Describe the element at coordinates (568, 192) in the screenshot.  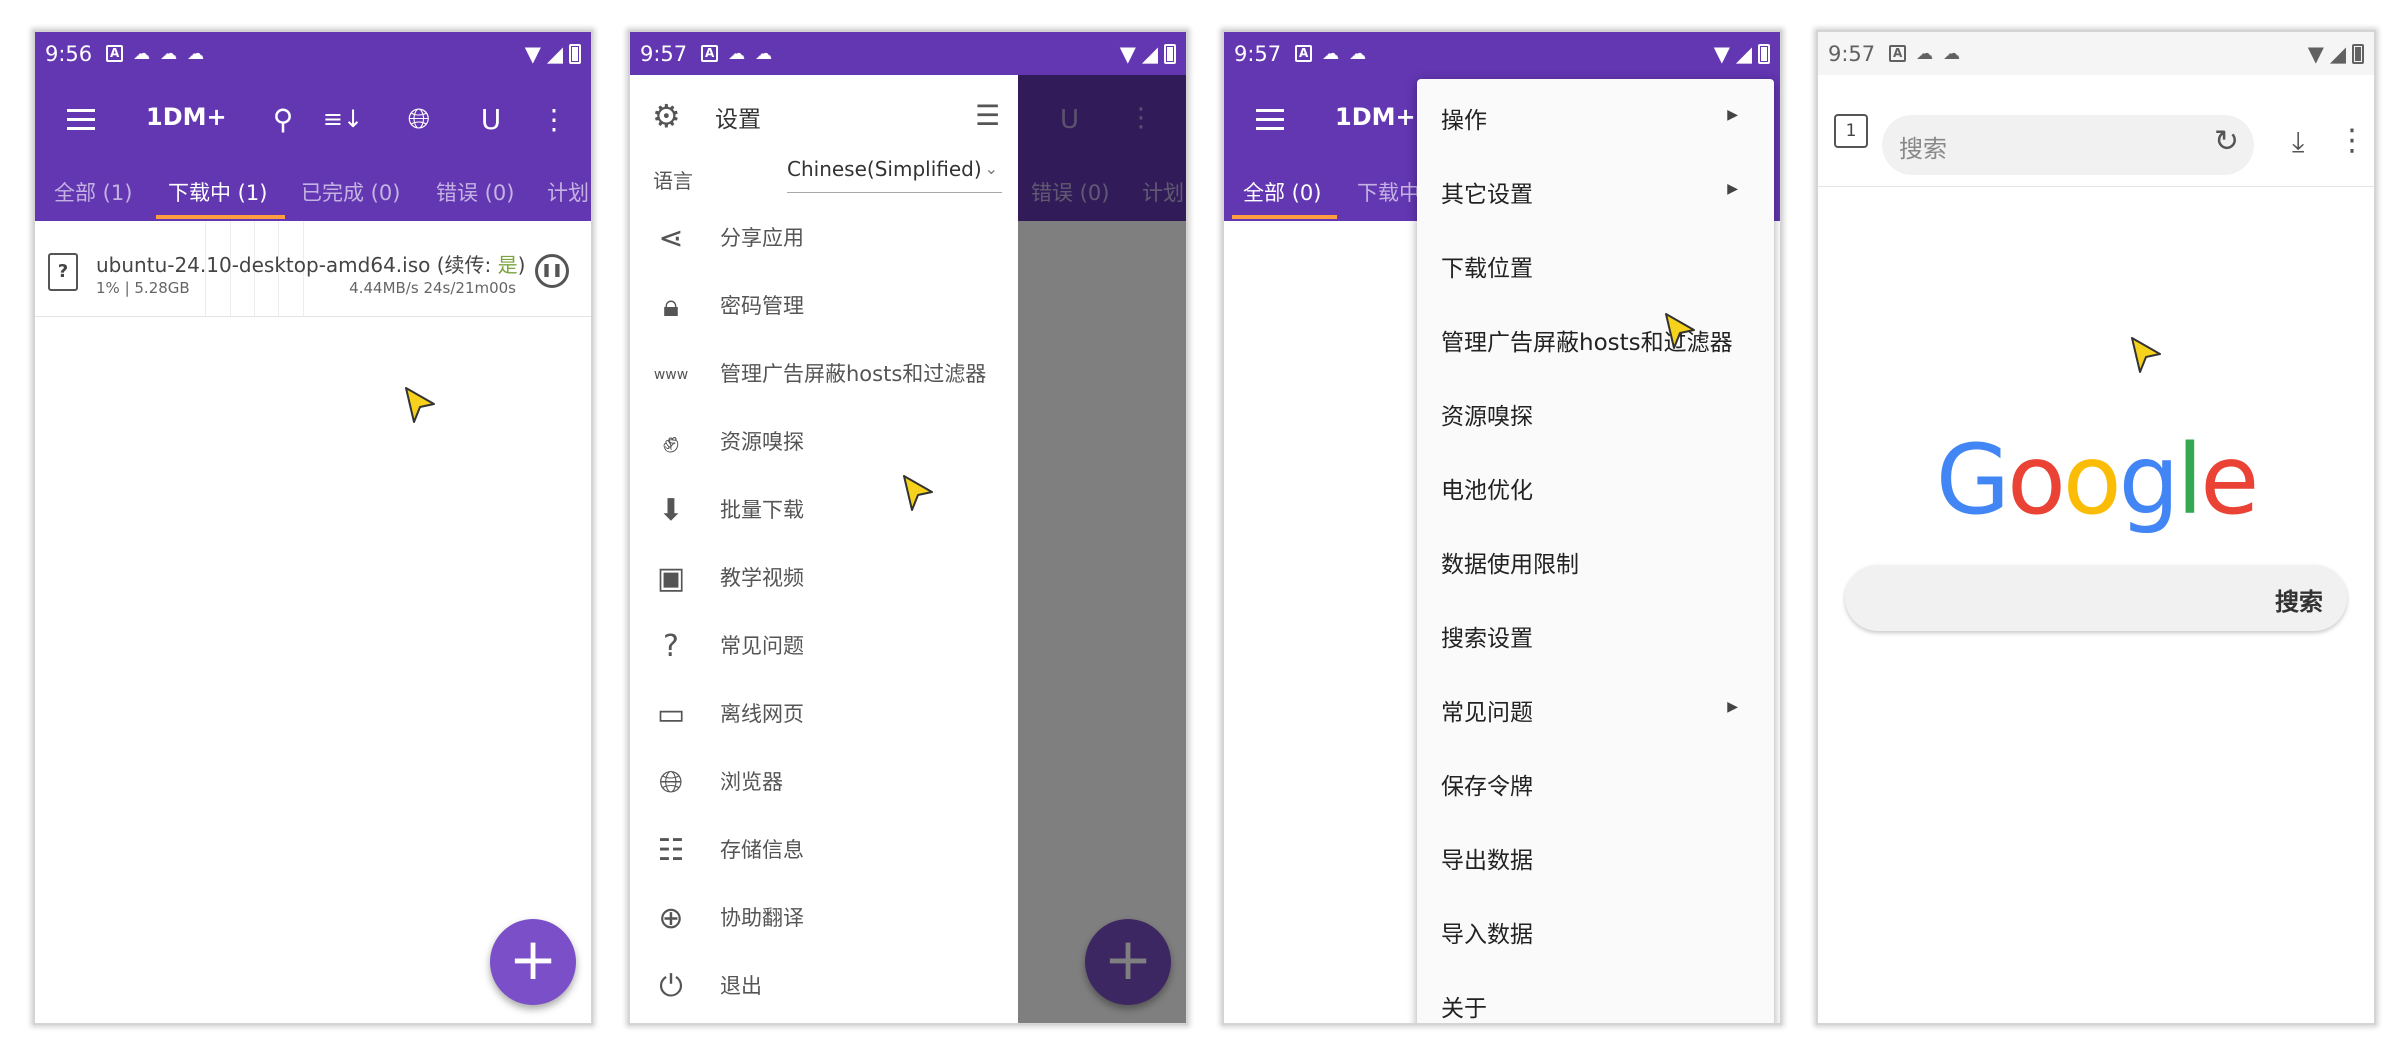
I see `tab-scheduled: 计划` at that location.